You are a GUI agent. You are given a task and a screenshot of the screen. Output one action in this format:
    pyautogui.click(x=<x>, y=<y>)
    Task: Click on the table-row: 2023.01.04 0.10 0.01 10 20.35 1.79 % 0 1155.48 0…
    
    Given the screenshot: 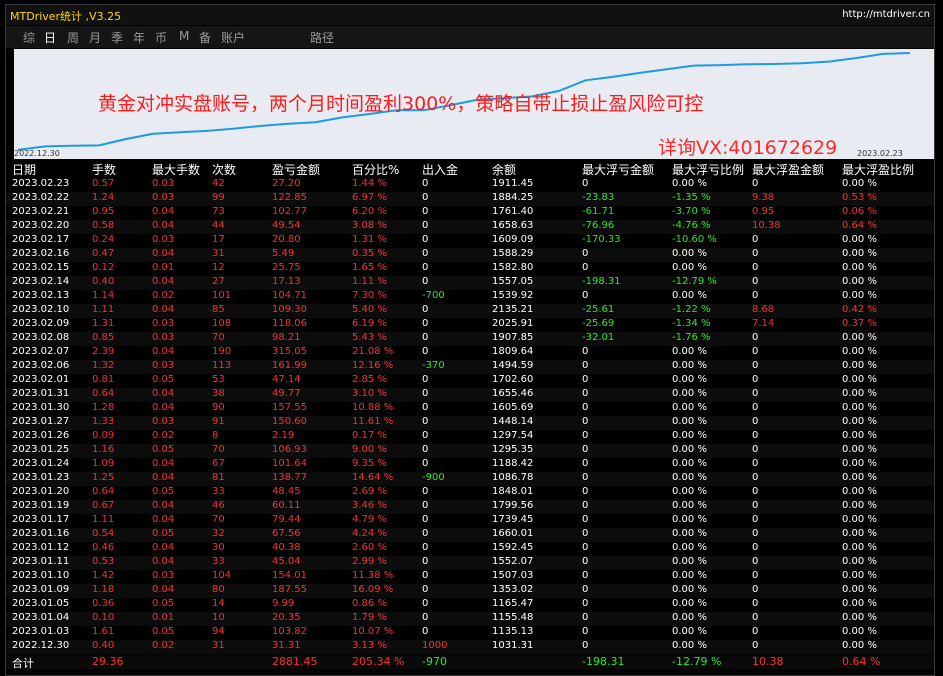 What is the action you would take?
    pyautogui.click(x=470, y=619)
    